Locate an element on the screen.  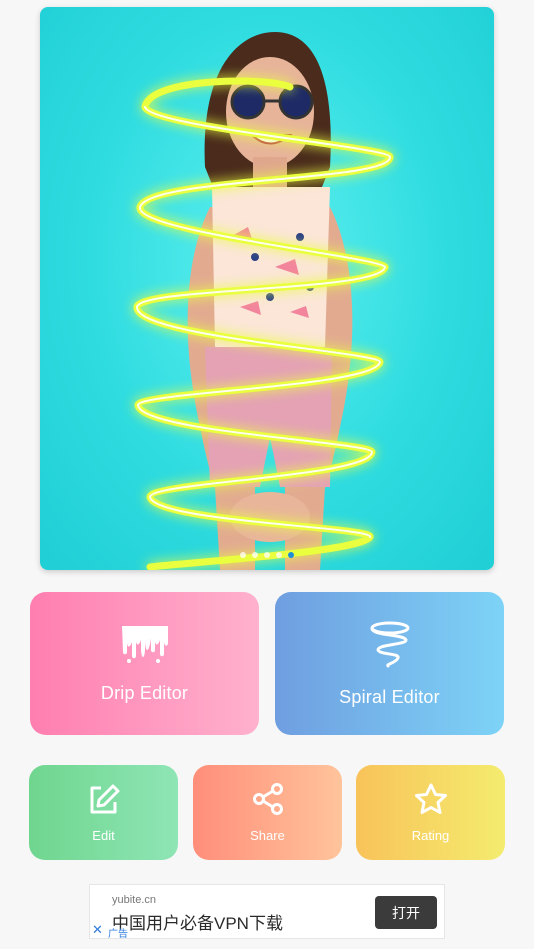
close-icon: ✕ is located at coordinates (97, 930).